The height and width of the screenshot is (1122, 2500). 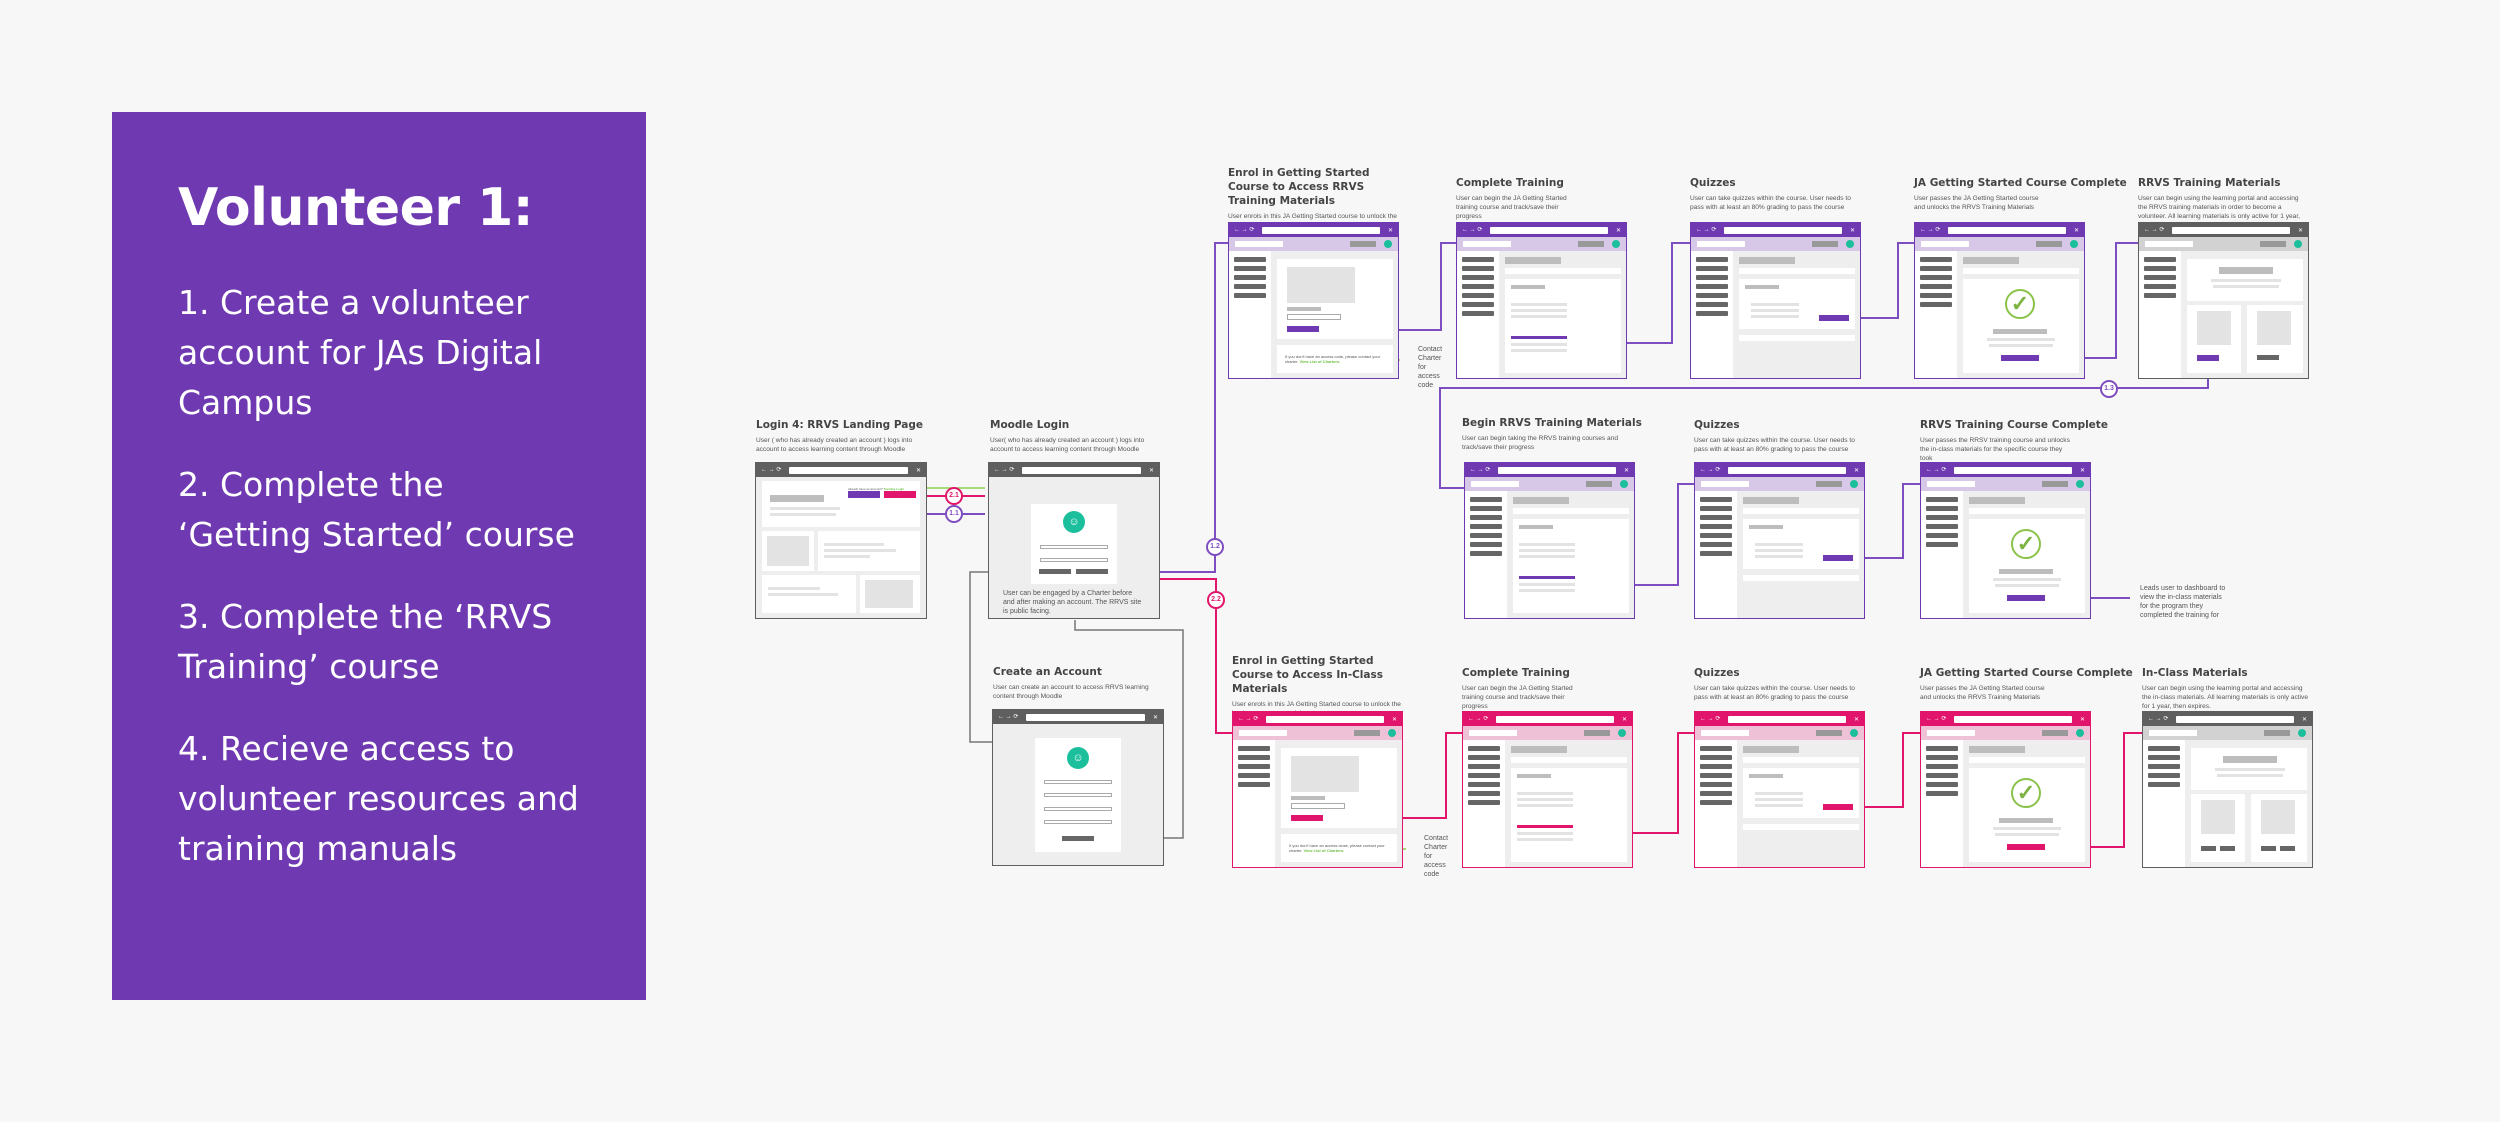 I want to click on password-field, so click(x=1074, y=560).